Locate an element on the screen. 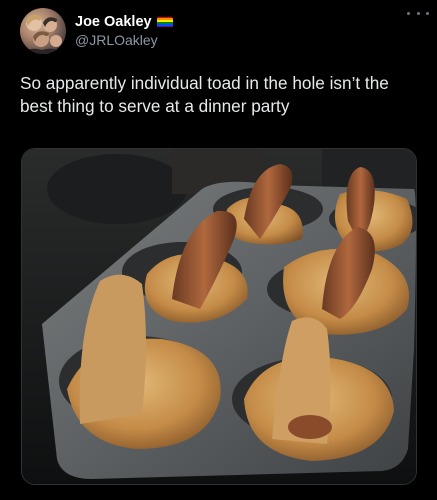 The image size is (437, 500). user-info: Joe Oakley @JRLOakley is located at coordinates (124, 31).